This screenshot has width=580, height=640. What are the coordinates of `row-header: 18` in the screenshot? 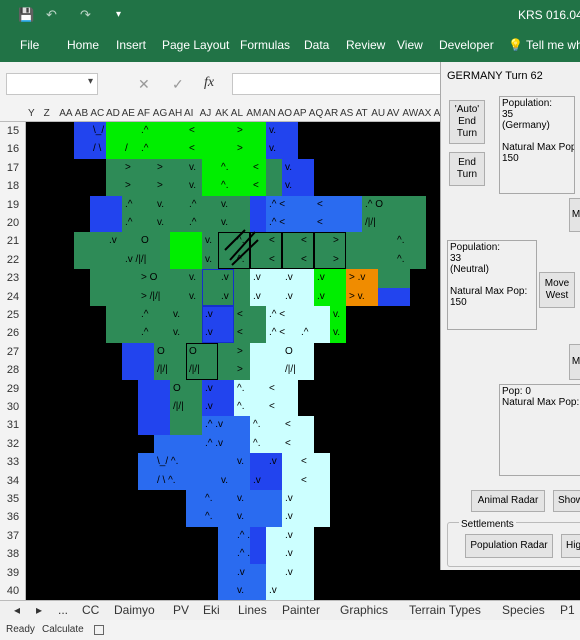 It's located at (13, 186).